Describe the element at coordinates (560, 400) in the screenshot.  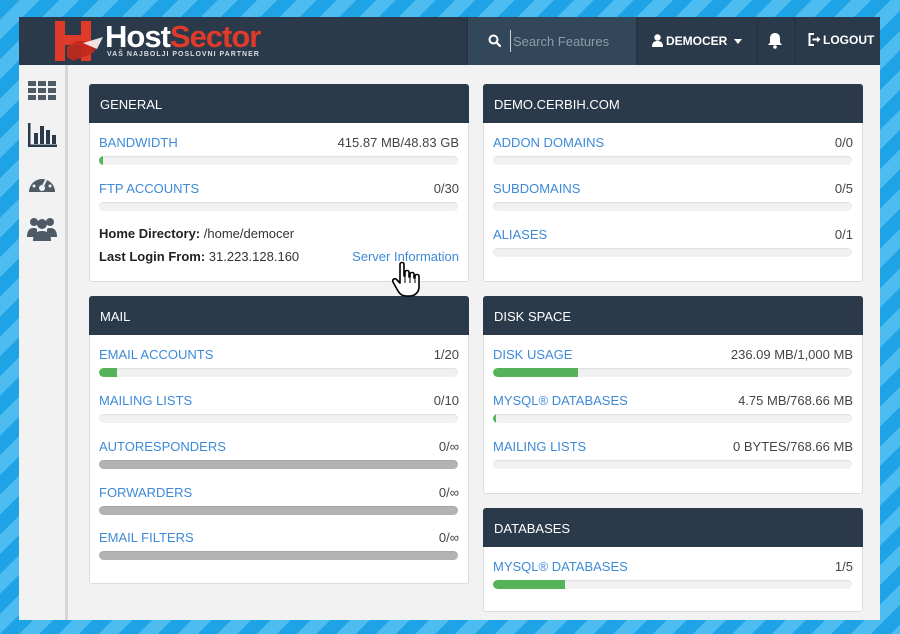
I see `stat-mysql-databases-link: MYSQL® DATABASES` at that location.